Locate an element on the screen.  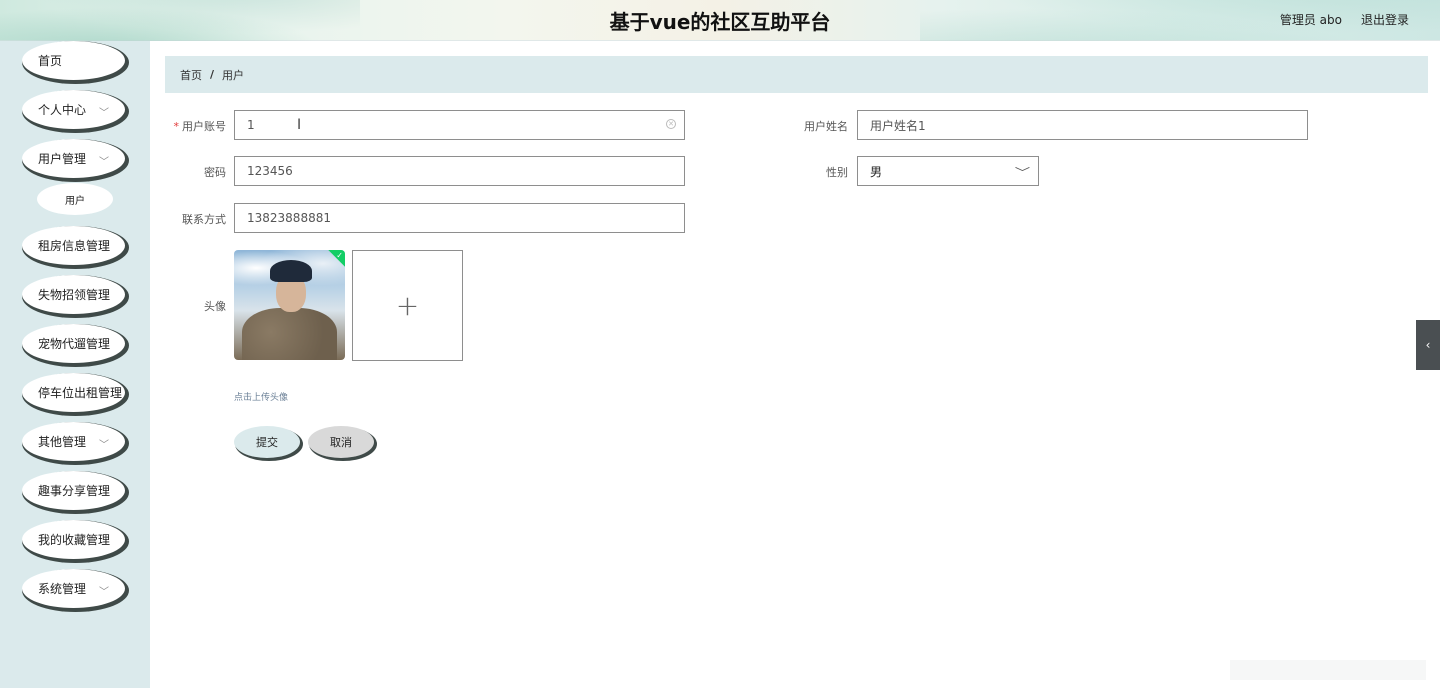
password-input: 123456 is located at coordinates (459, 171).